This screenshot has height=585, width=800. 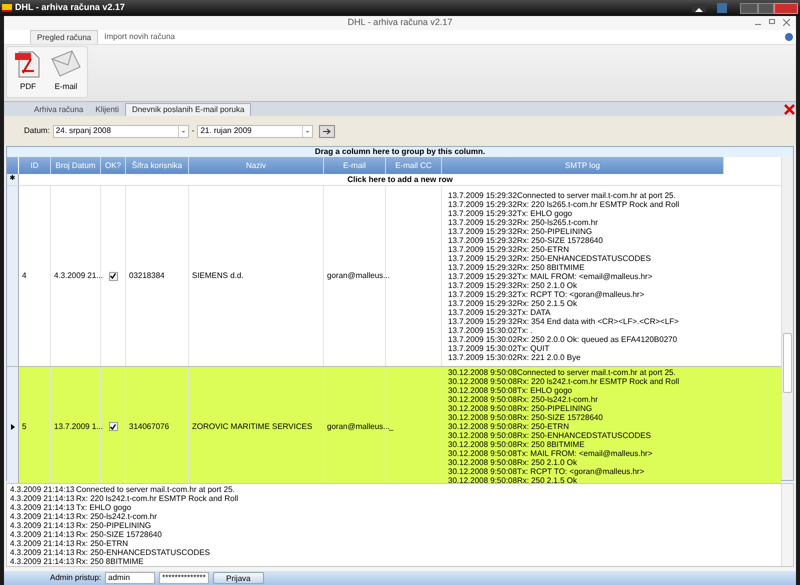 What do you see at coordinates (114, 525) in the screenshot?
I see `log-message: Rx: 250-PIPELINING` at bounding box center [114, 525].